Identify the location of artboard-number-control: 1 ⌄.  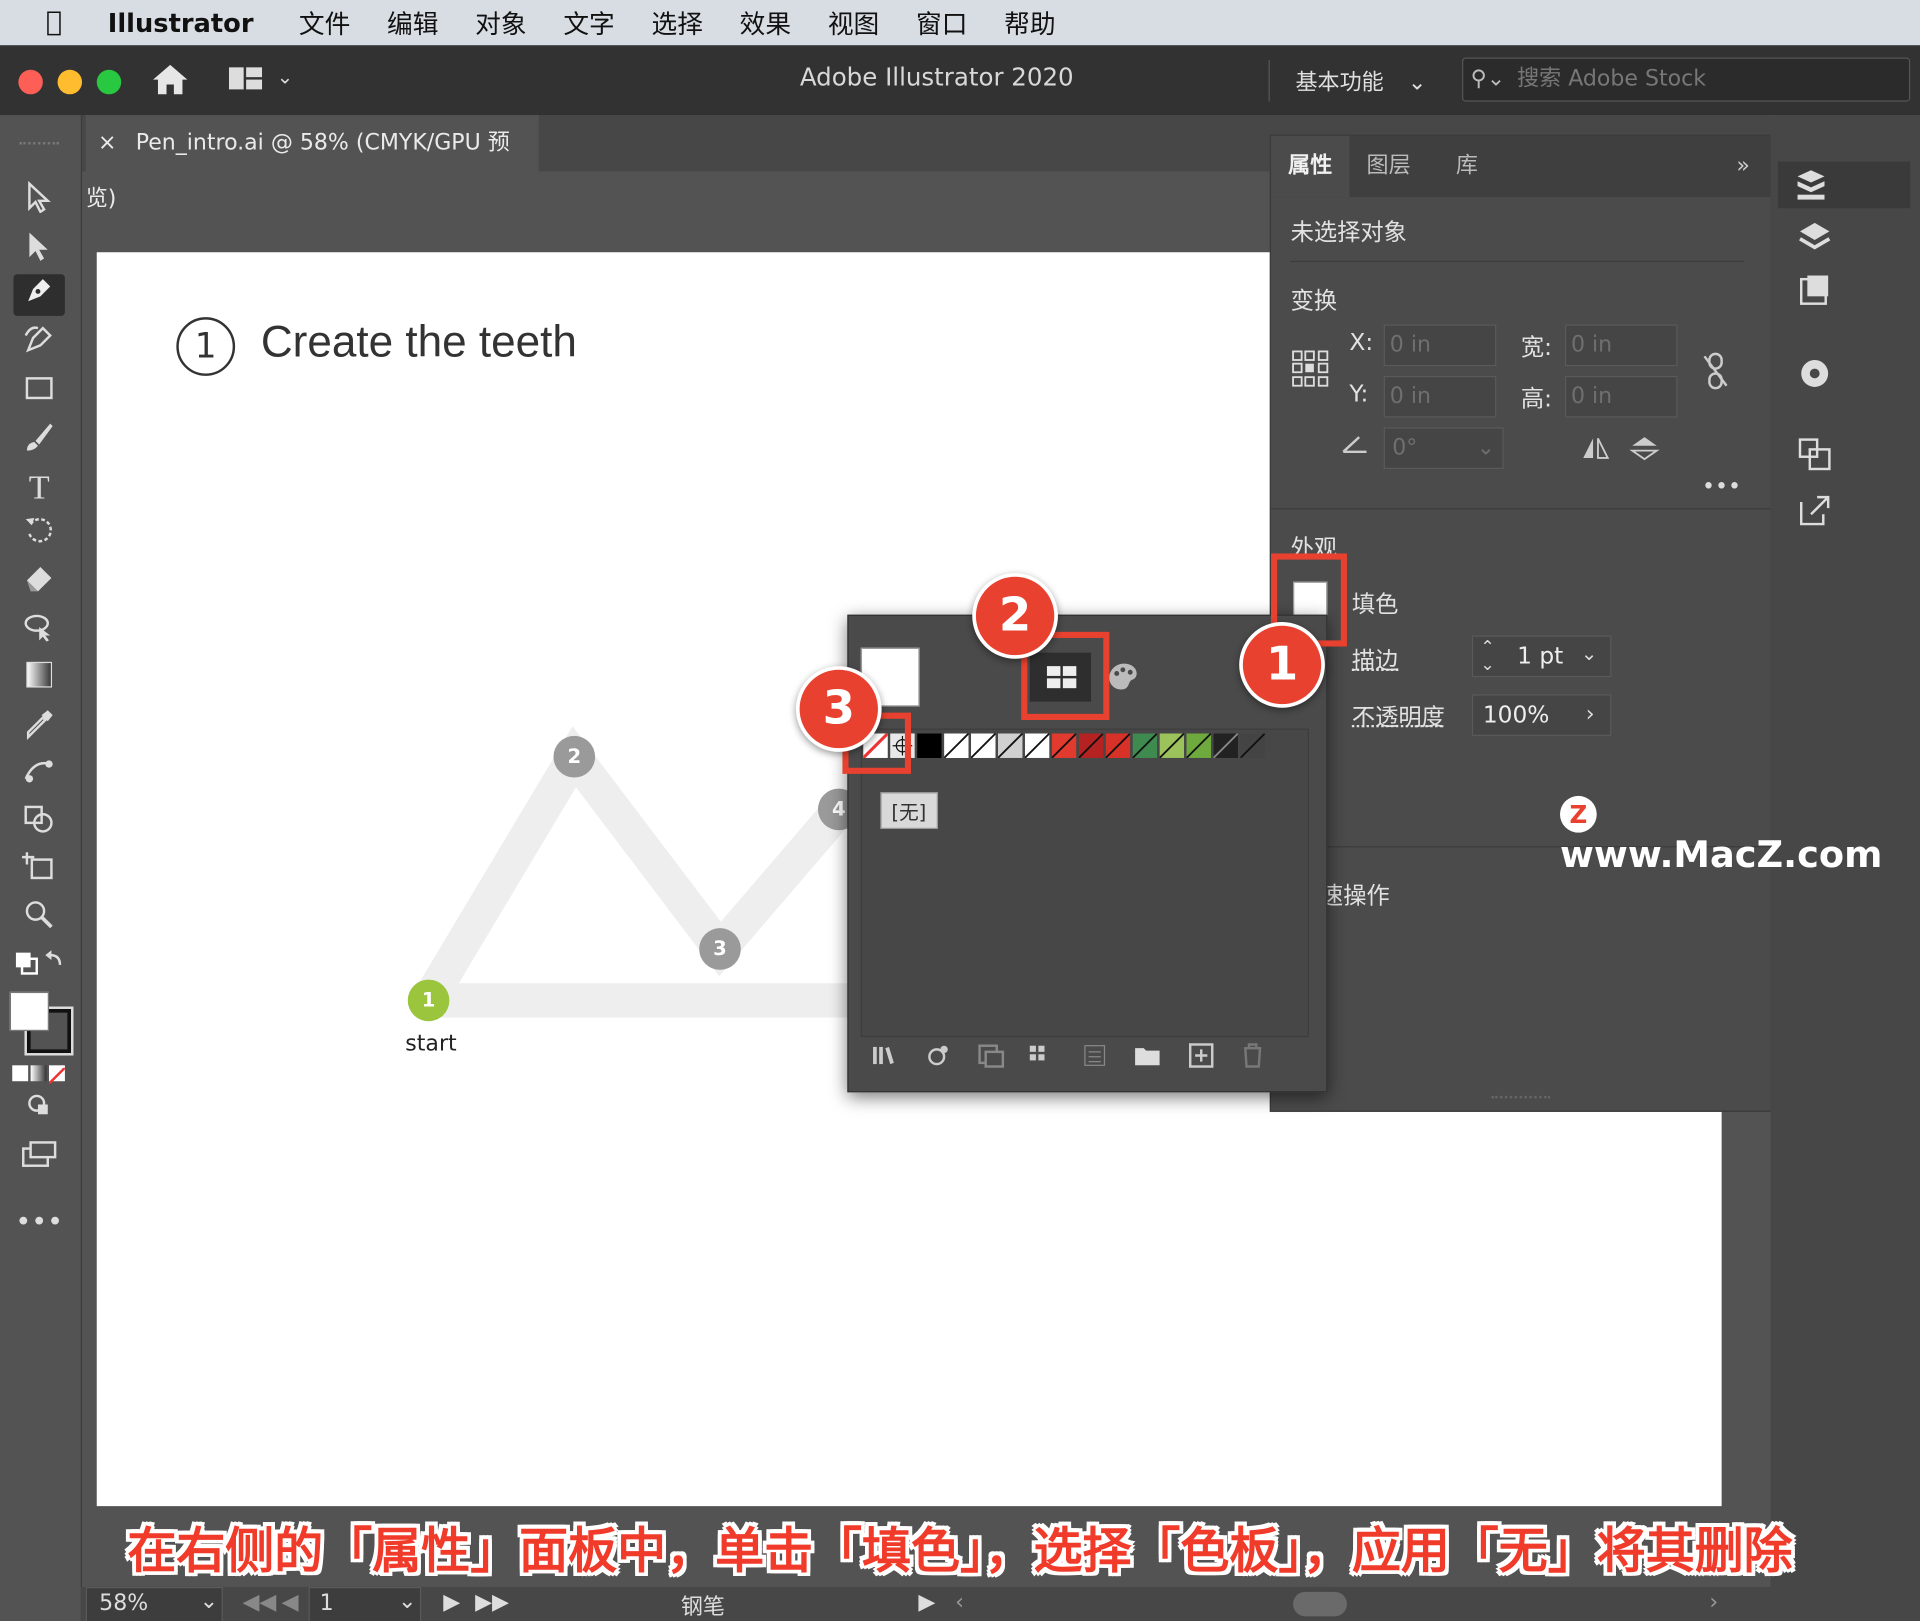
(365, 1603).